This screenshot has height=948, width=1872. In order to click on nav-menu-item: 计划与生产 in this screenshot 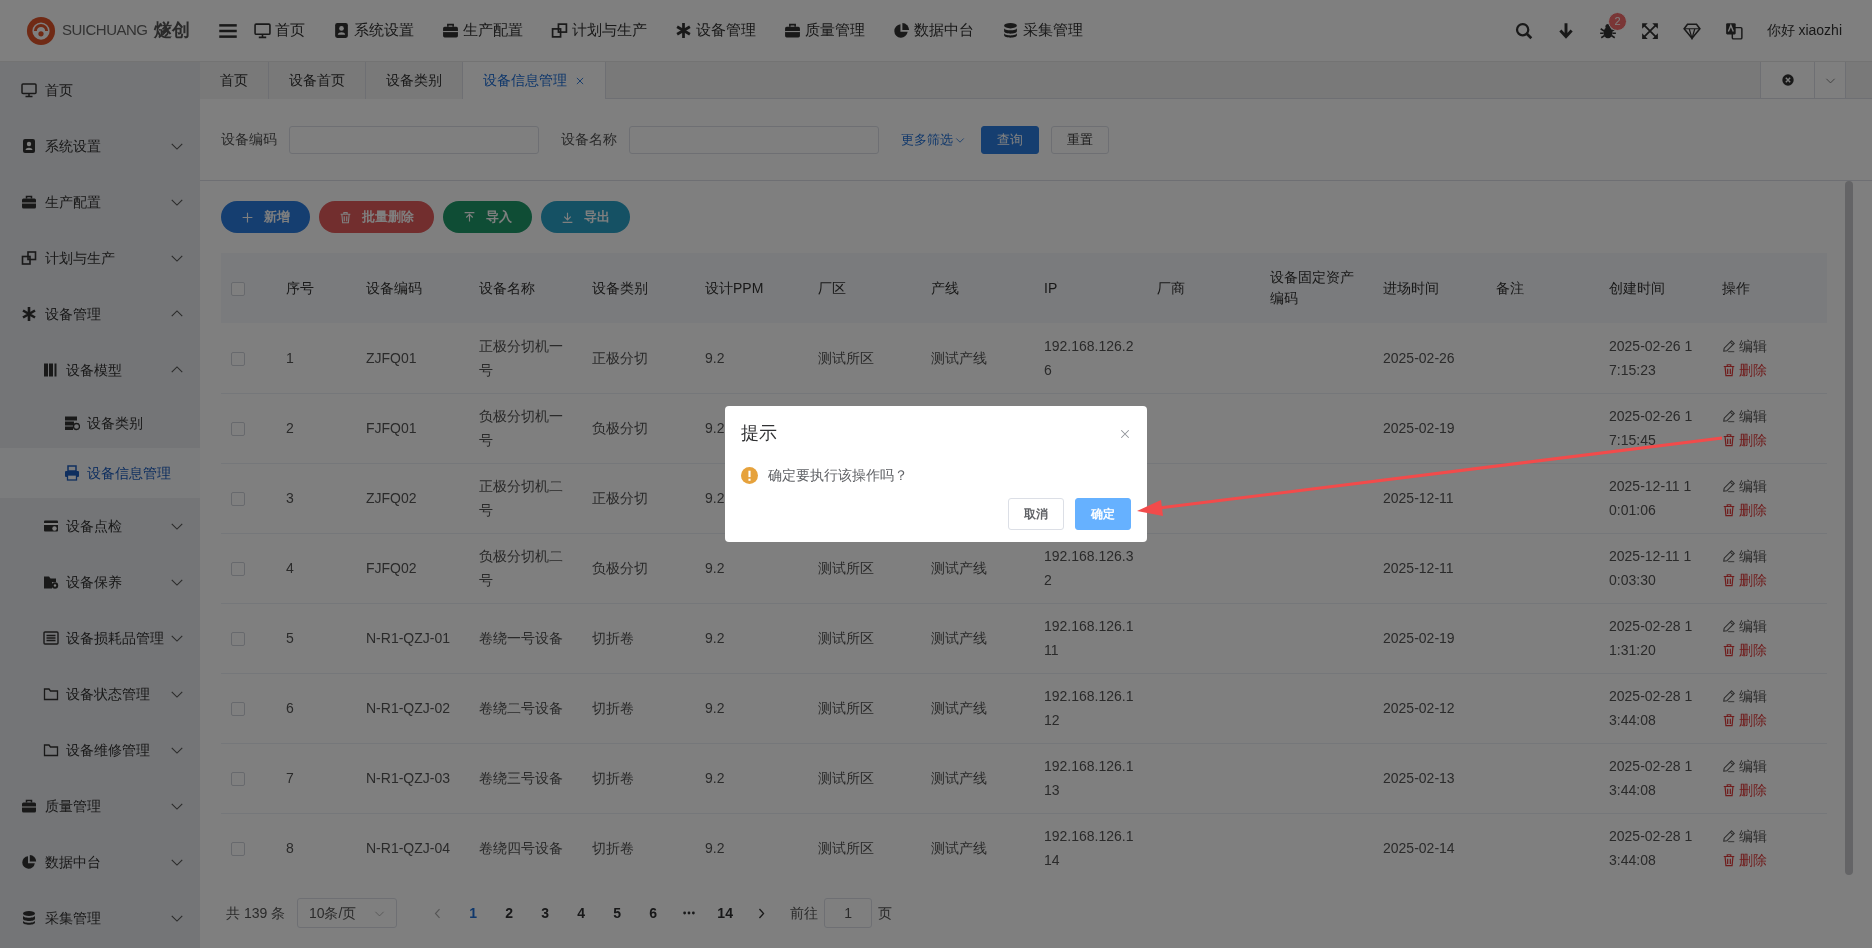, I will do `click(599, 30)`.